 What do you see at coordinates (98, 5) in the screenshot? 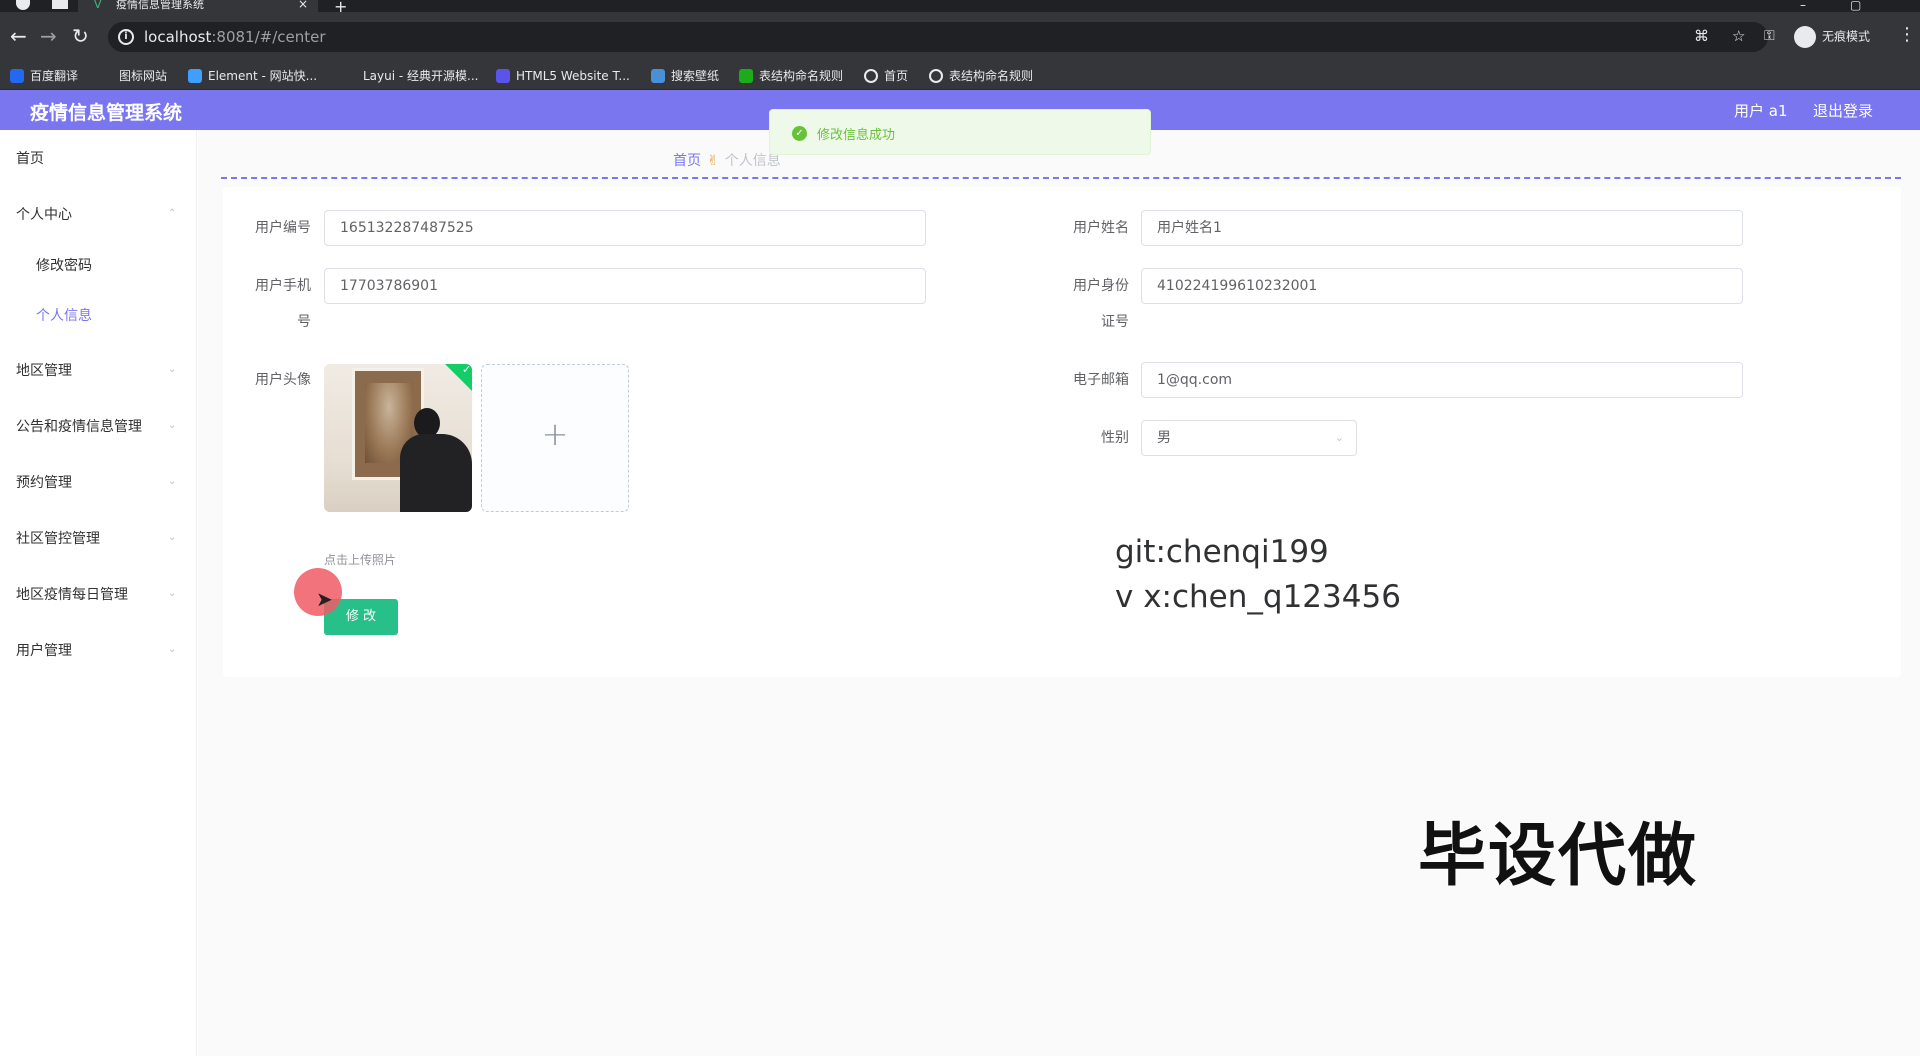
I see `vue-icon: V` at bounding box center [98, 5].